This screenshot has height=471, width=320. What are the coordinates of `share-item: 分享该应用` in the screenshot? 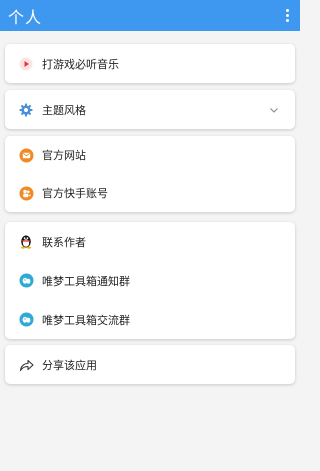 It's located at (150, 364).